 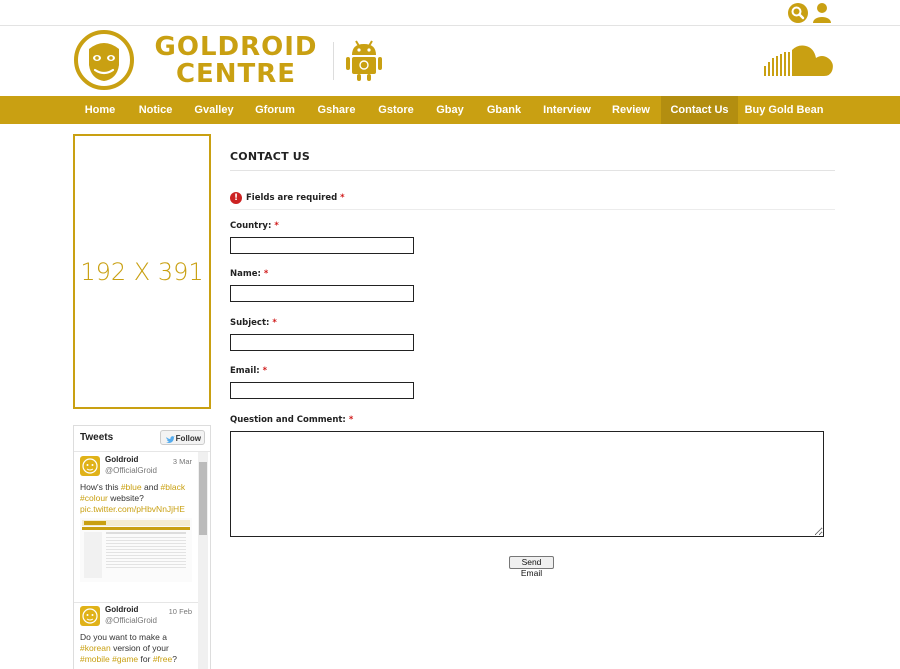 I want to click on hashtag-link: #mobile, so click(x=95, y=659).